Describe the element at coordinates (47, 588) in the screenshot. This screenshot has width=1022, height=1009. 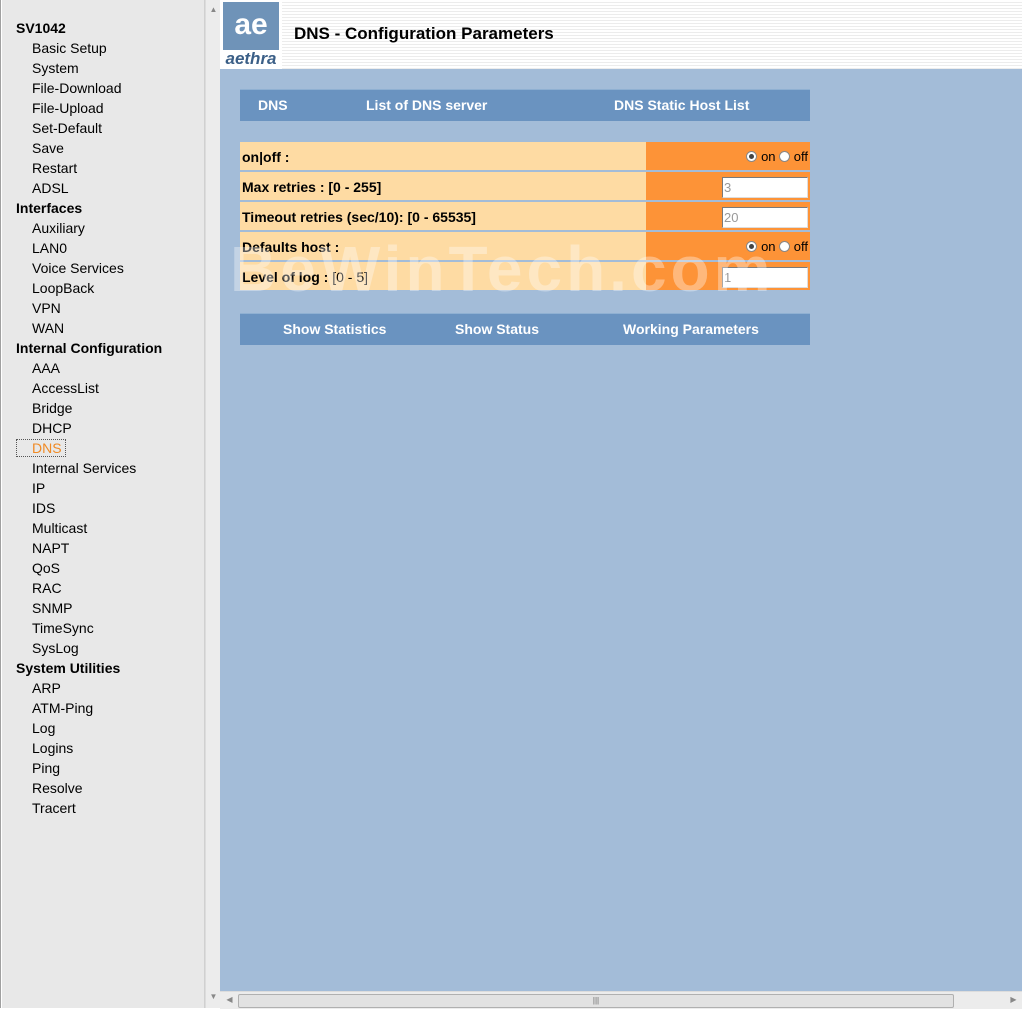
I see `sidebar-item-label: RAC` at that location.